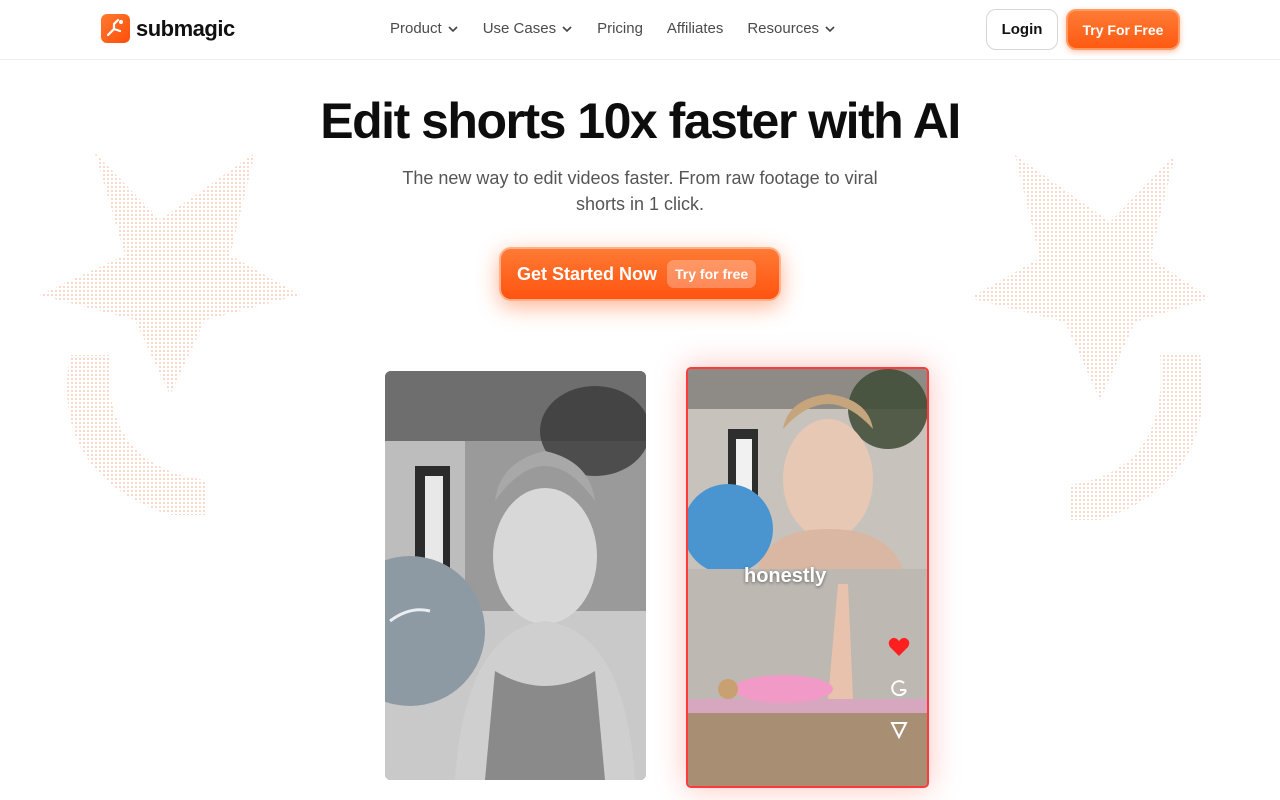 The image size is (1280, 800). I want to click on nav-item-resources: Resources, so click(791, 28).